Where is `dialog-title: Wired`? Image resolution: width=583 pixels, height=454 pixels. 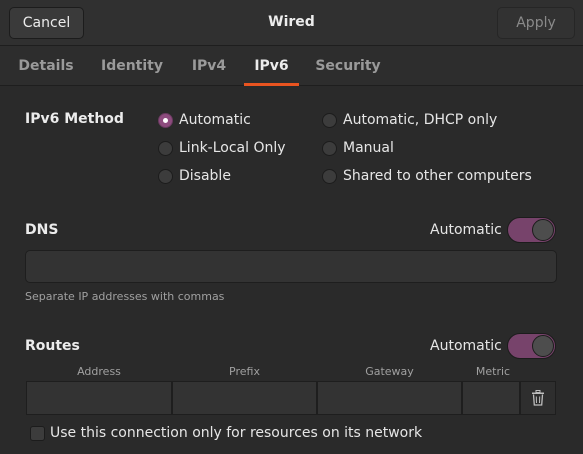
dialog-title: Wired is located at coordinates (291, 22).